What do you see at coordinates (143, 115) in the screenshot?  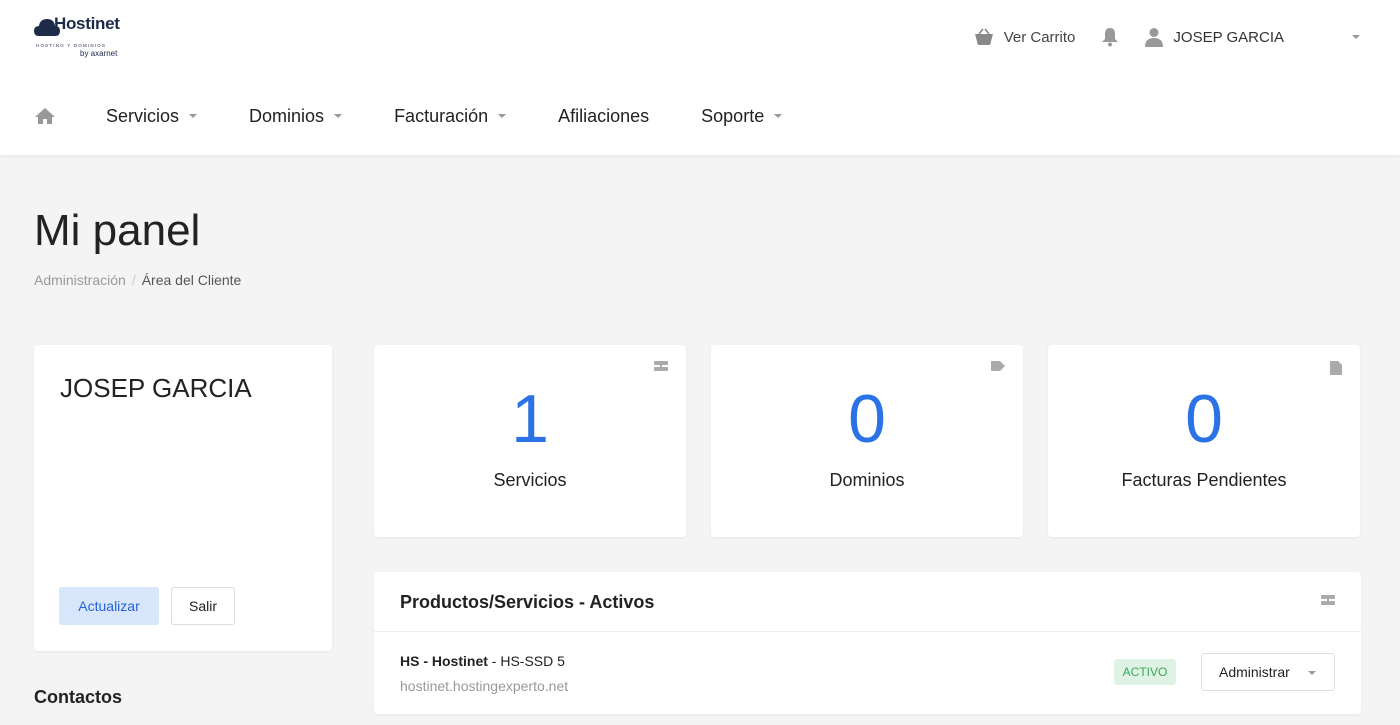 I see `nav-item-label: Servicios` at bounding box center [143, 115].